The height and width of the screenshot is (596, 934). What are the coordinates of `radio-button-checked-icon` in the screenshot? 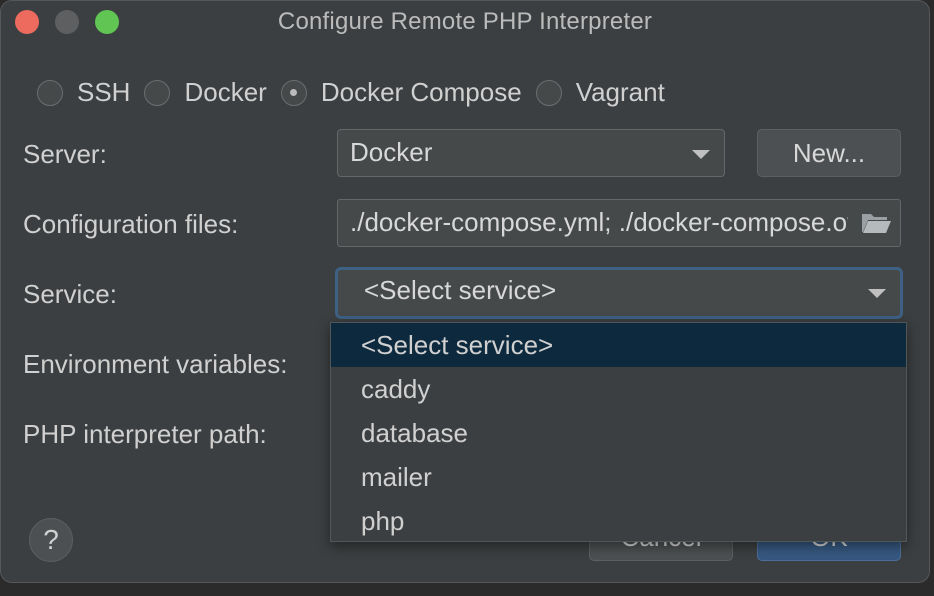 It's located at (293, 92).